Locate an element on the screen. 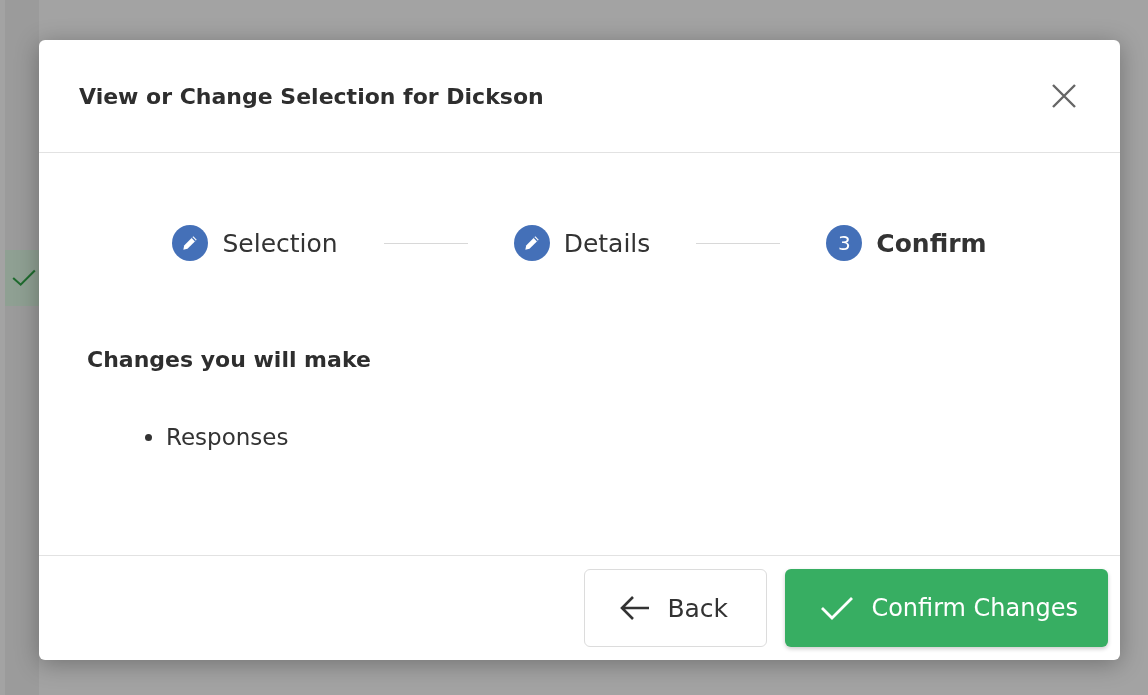 The image size is (1148, 695). bullet-icon is located at coordinates (148, 437).